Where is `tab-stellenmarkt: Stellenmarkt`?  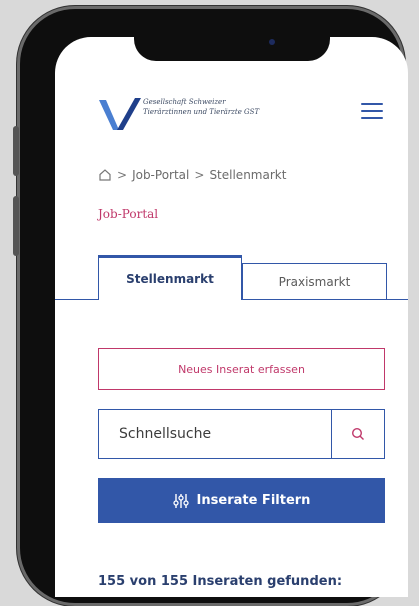
tab-stellenmarkt: Stellenmarkt is located at coordinates (170, 277).